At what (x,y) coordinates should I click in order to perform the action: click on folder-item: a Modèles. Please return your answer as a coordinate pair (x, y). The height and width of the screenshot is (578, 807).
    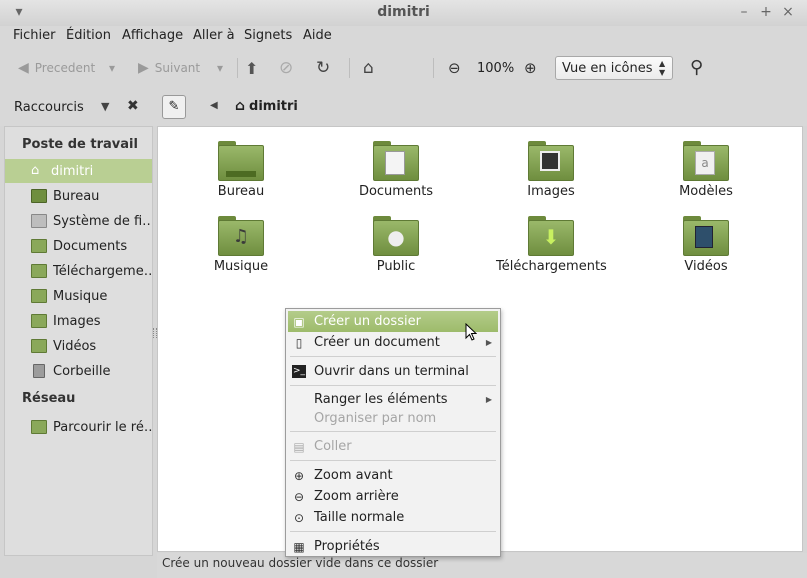
    Looking at the image, I should click on (706, 176).